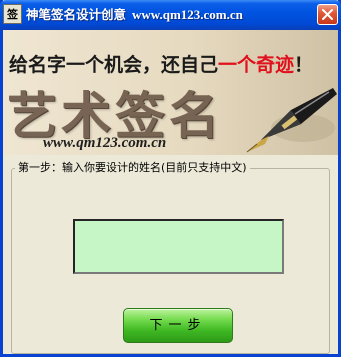  What do you see at coordinates (178, 325) in the screenshot?
I see `next-step-button: 下一步` at bounding box center [178, 325].